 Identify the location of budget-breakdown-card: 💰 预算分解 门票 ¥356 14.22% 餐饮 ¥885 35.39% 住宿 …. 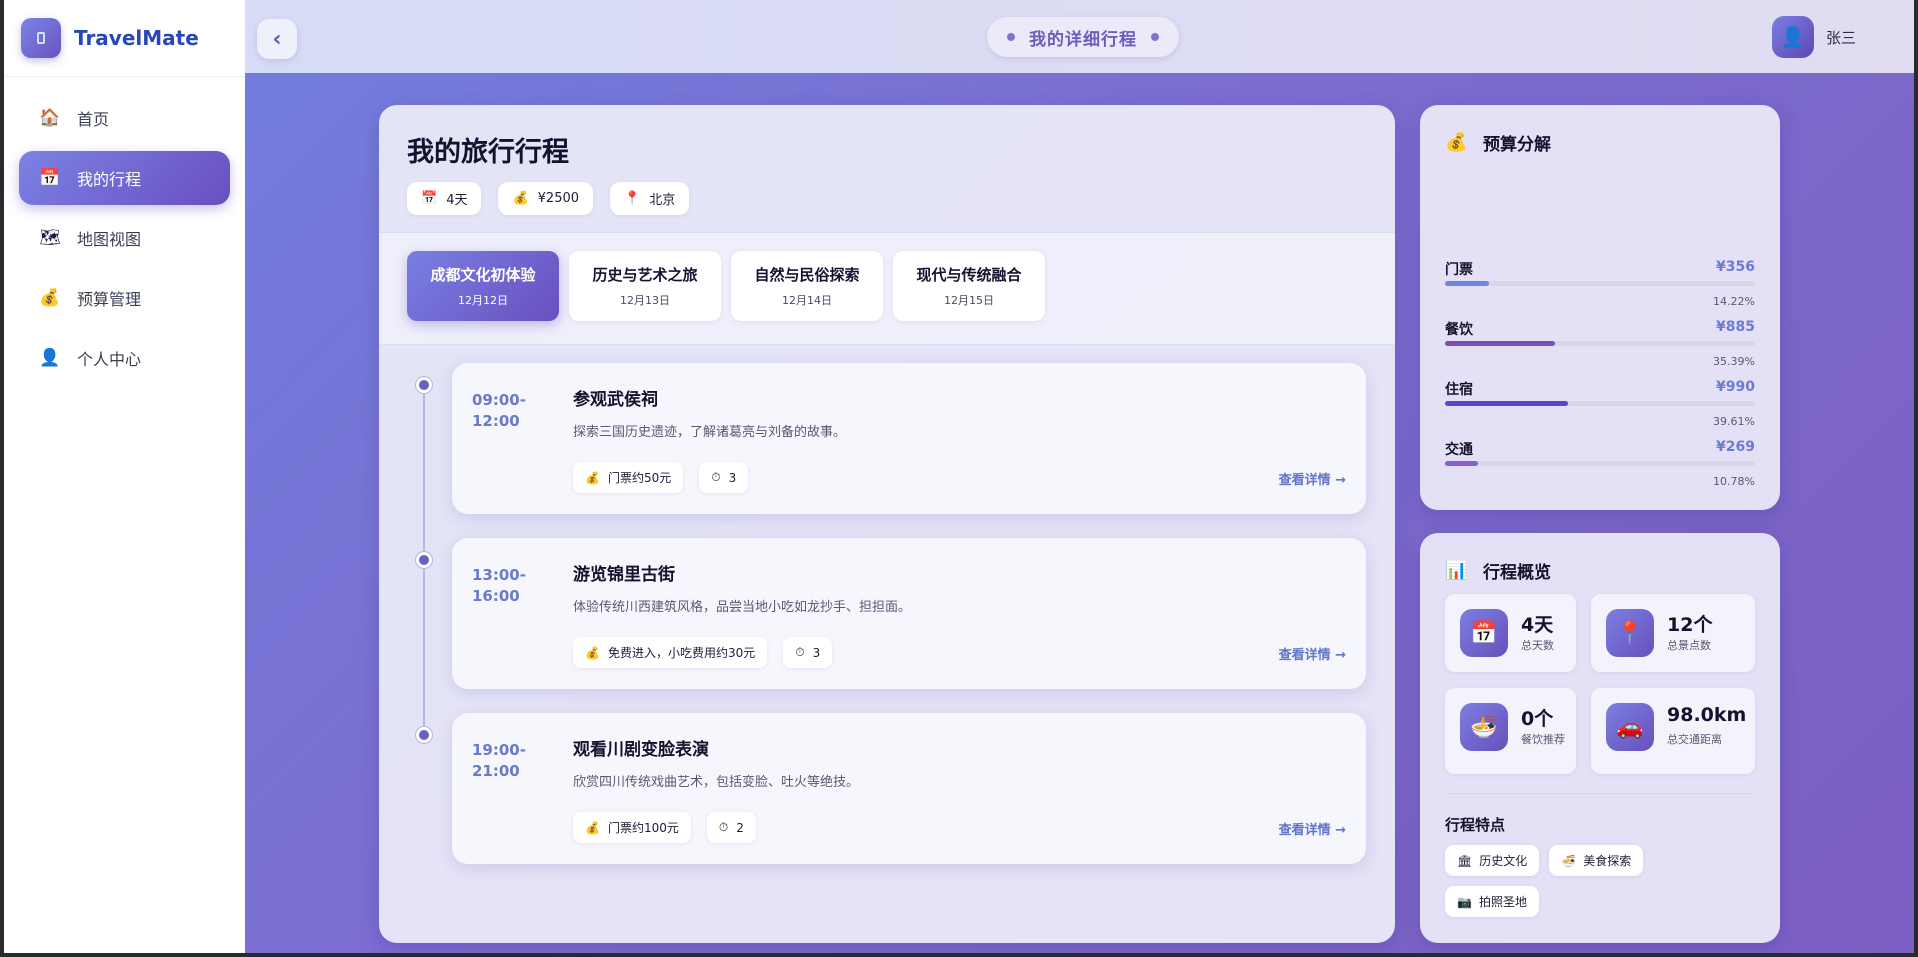
(1600, 307).